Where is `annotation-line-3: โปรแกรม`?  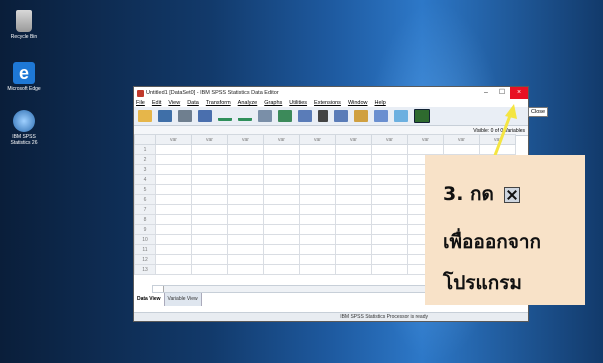
annotation-line-3: โปรแกรม is located at coordinates (482, 283).